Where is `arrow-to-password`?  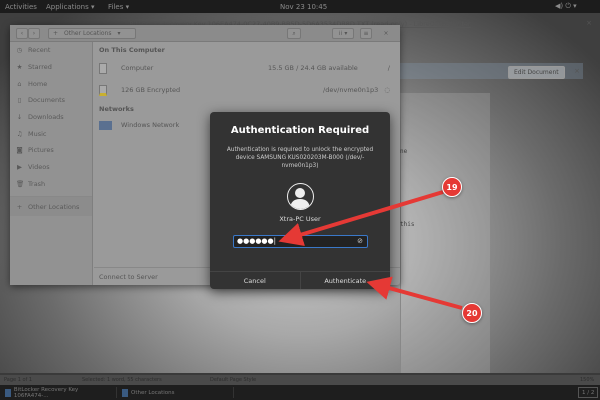 arrow-to-password is located at coordinates (361, 218).